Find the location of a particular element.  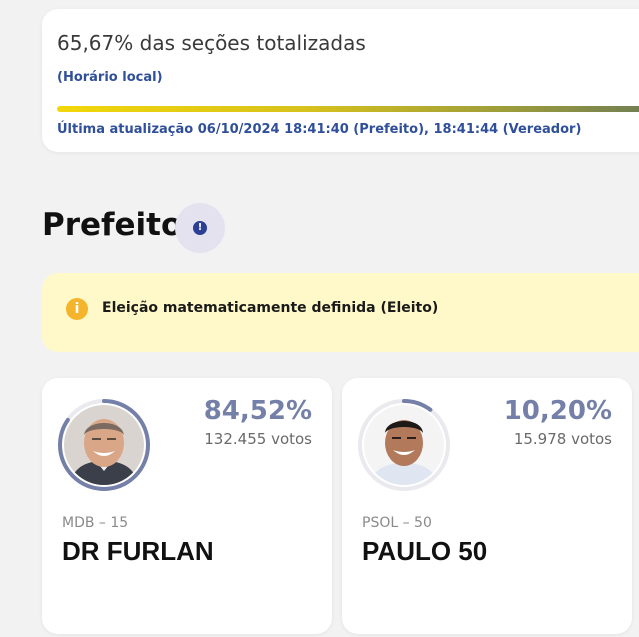

info-button: ! is located at coordinates (200, 228).